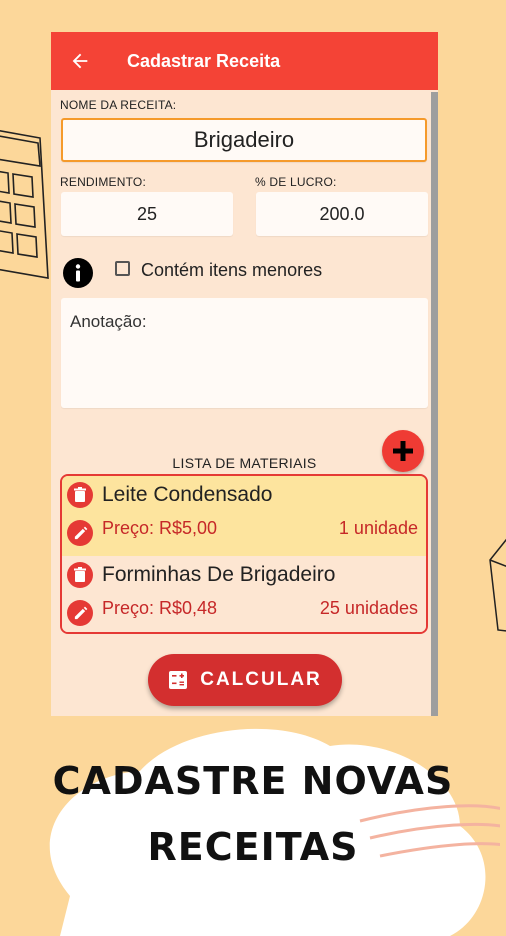 The height and width of the screenshot is (936, 506). I want to click on contains-smaller-items-label: Contém itens menores, so click(231, 270).